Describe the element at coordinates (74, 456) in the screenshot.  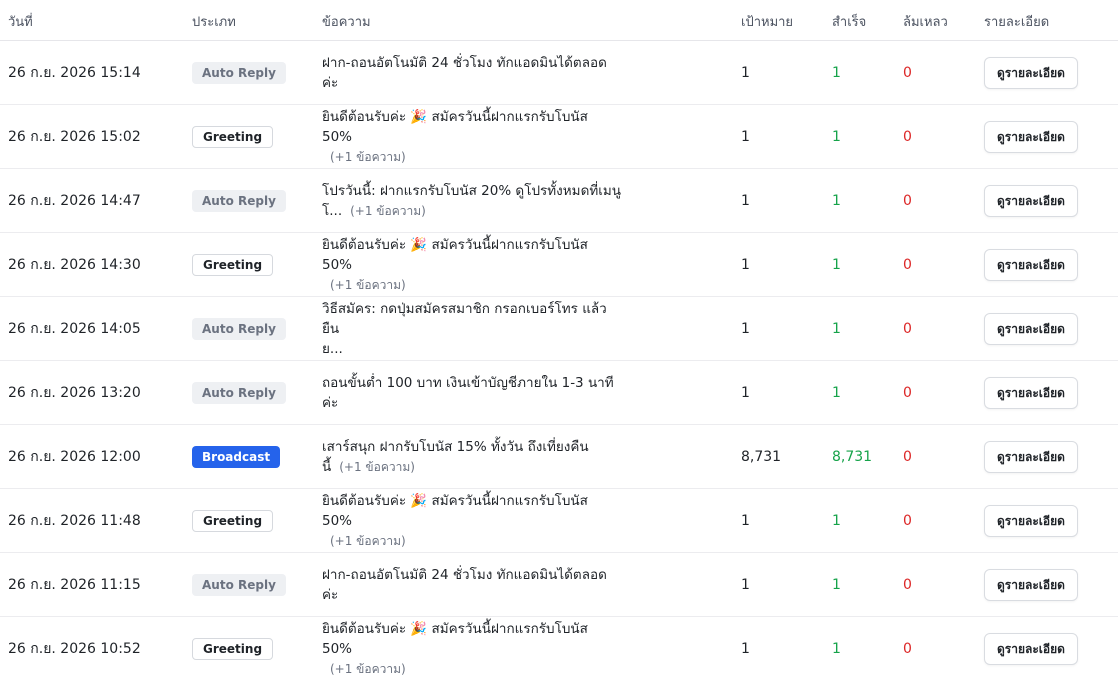
I see `row-date: 26 ก.ย. 2026 12:00` at that location.